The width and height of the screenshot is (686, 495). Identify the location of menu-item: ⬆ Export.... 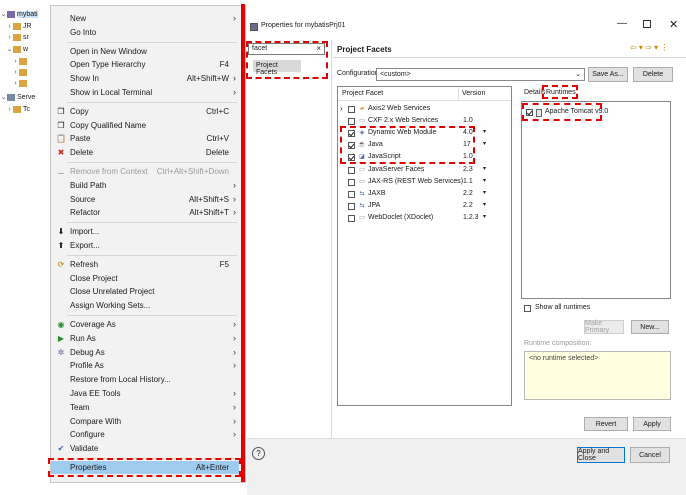
(145, 245).